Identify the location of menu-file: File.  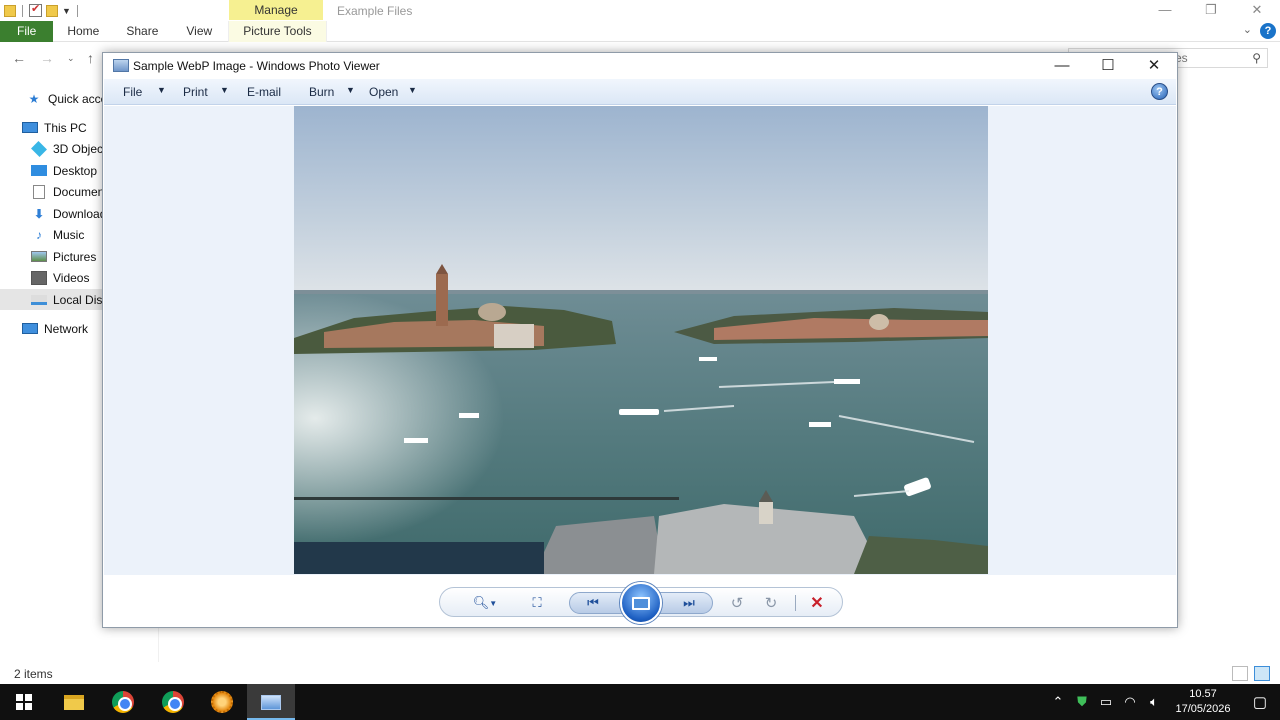
(132, 92).